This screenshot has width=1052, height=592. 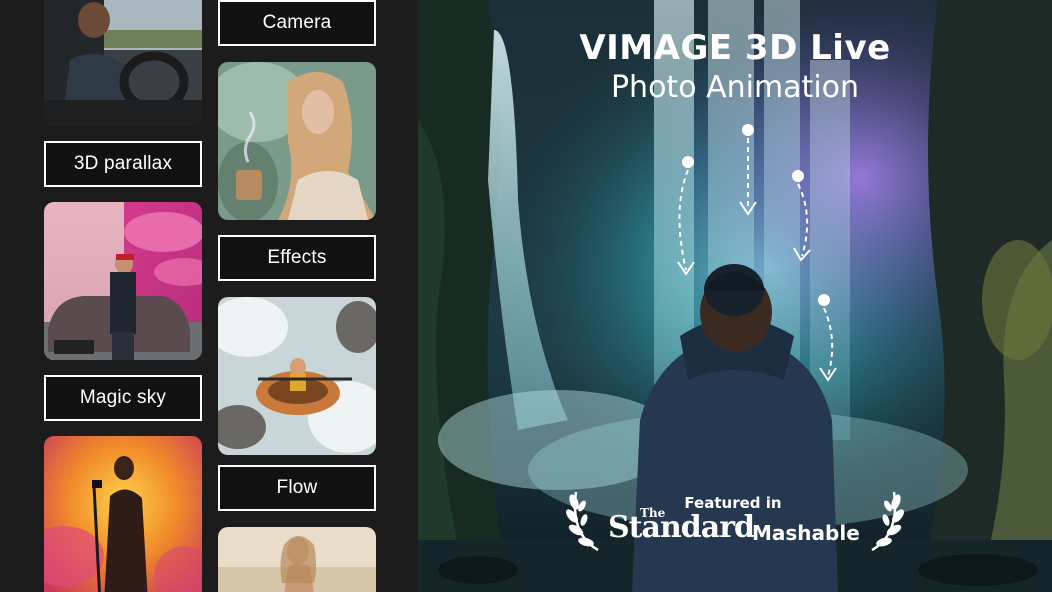 I want to click on laurel-left-icon, so click(x=582, y=521).